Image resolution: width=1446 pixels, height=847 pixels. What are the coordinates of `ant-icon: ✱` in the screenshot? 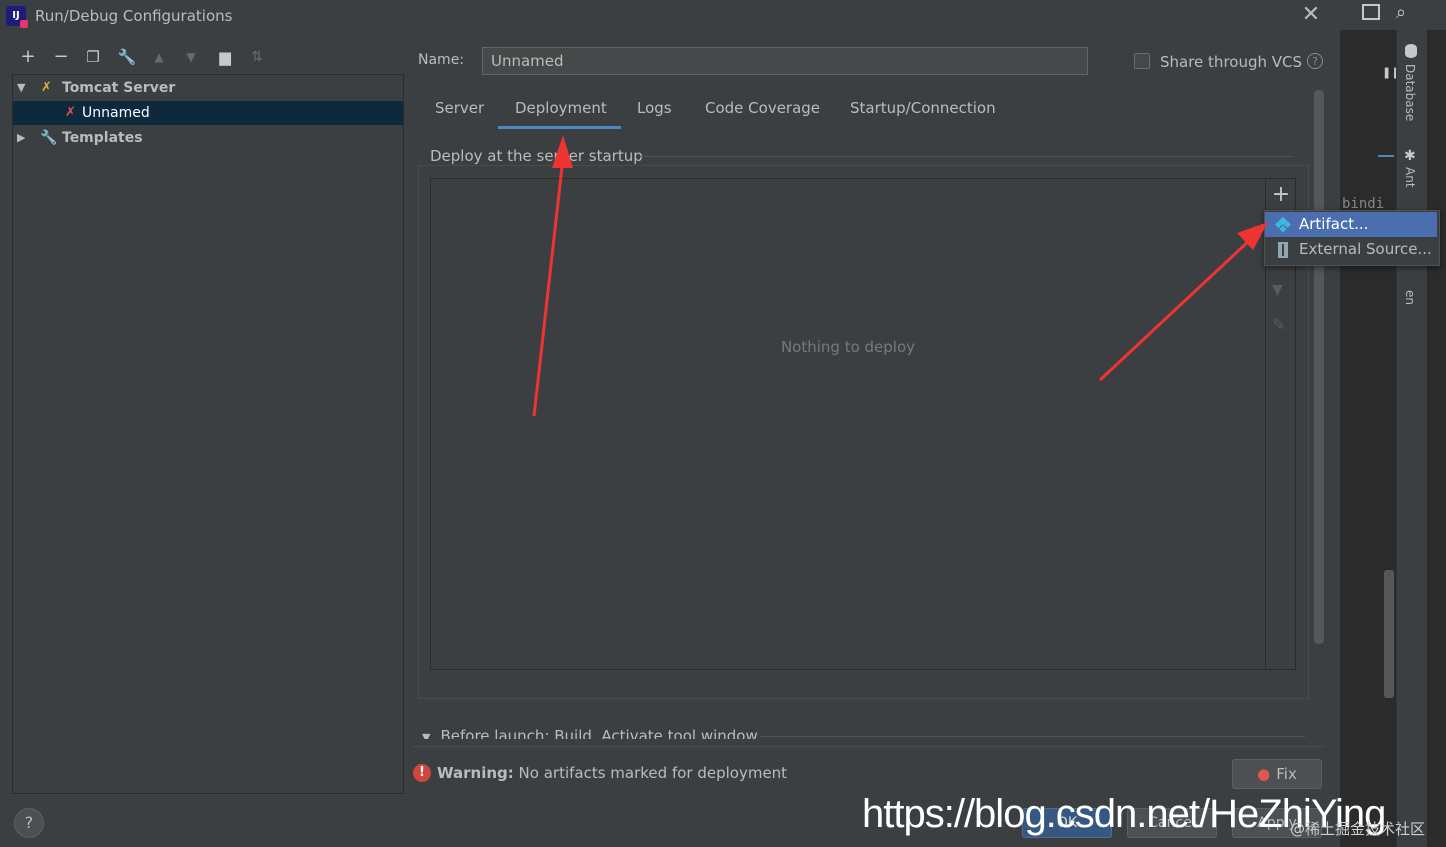 It's located at (1410, 156).